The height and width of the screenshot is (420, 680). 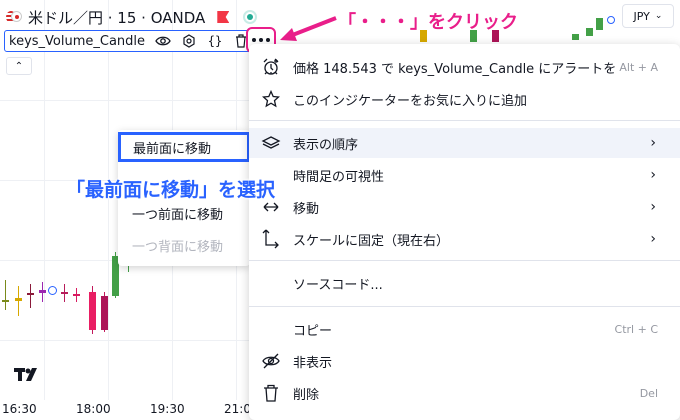 What do you see at coordinates (658, 16) in the screenshot?
I see `chevron-down-icon: ⌄` at bounding box center [658, 16].